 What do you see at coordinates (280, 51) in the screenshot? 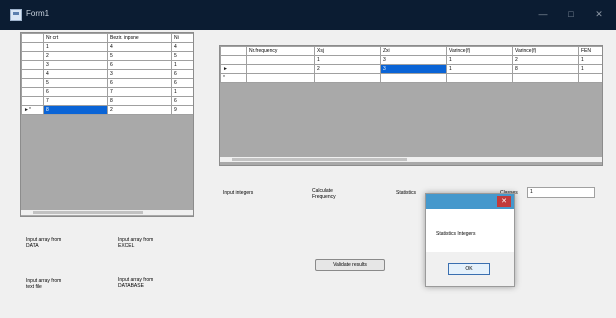
I see `column-header: Nr.frequency` at bounding box center [280, 51].